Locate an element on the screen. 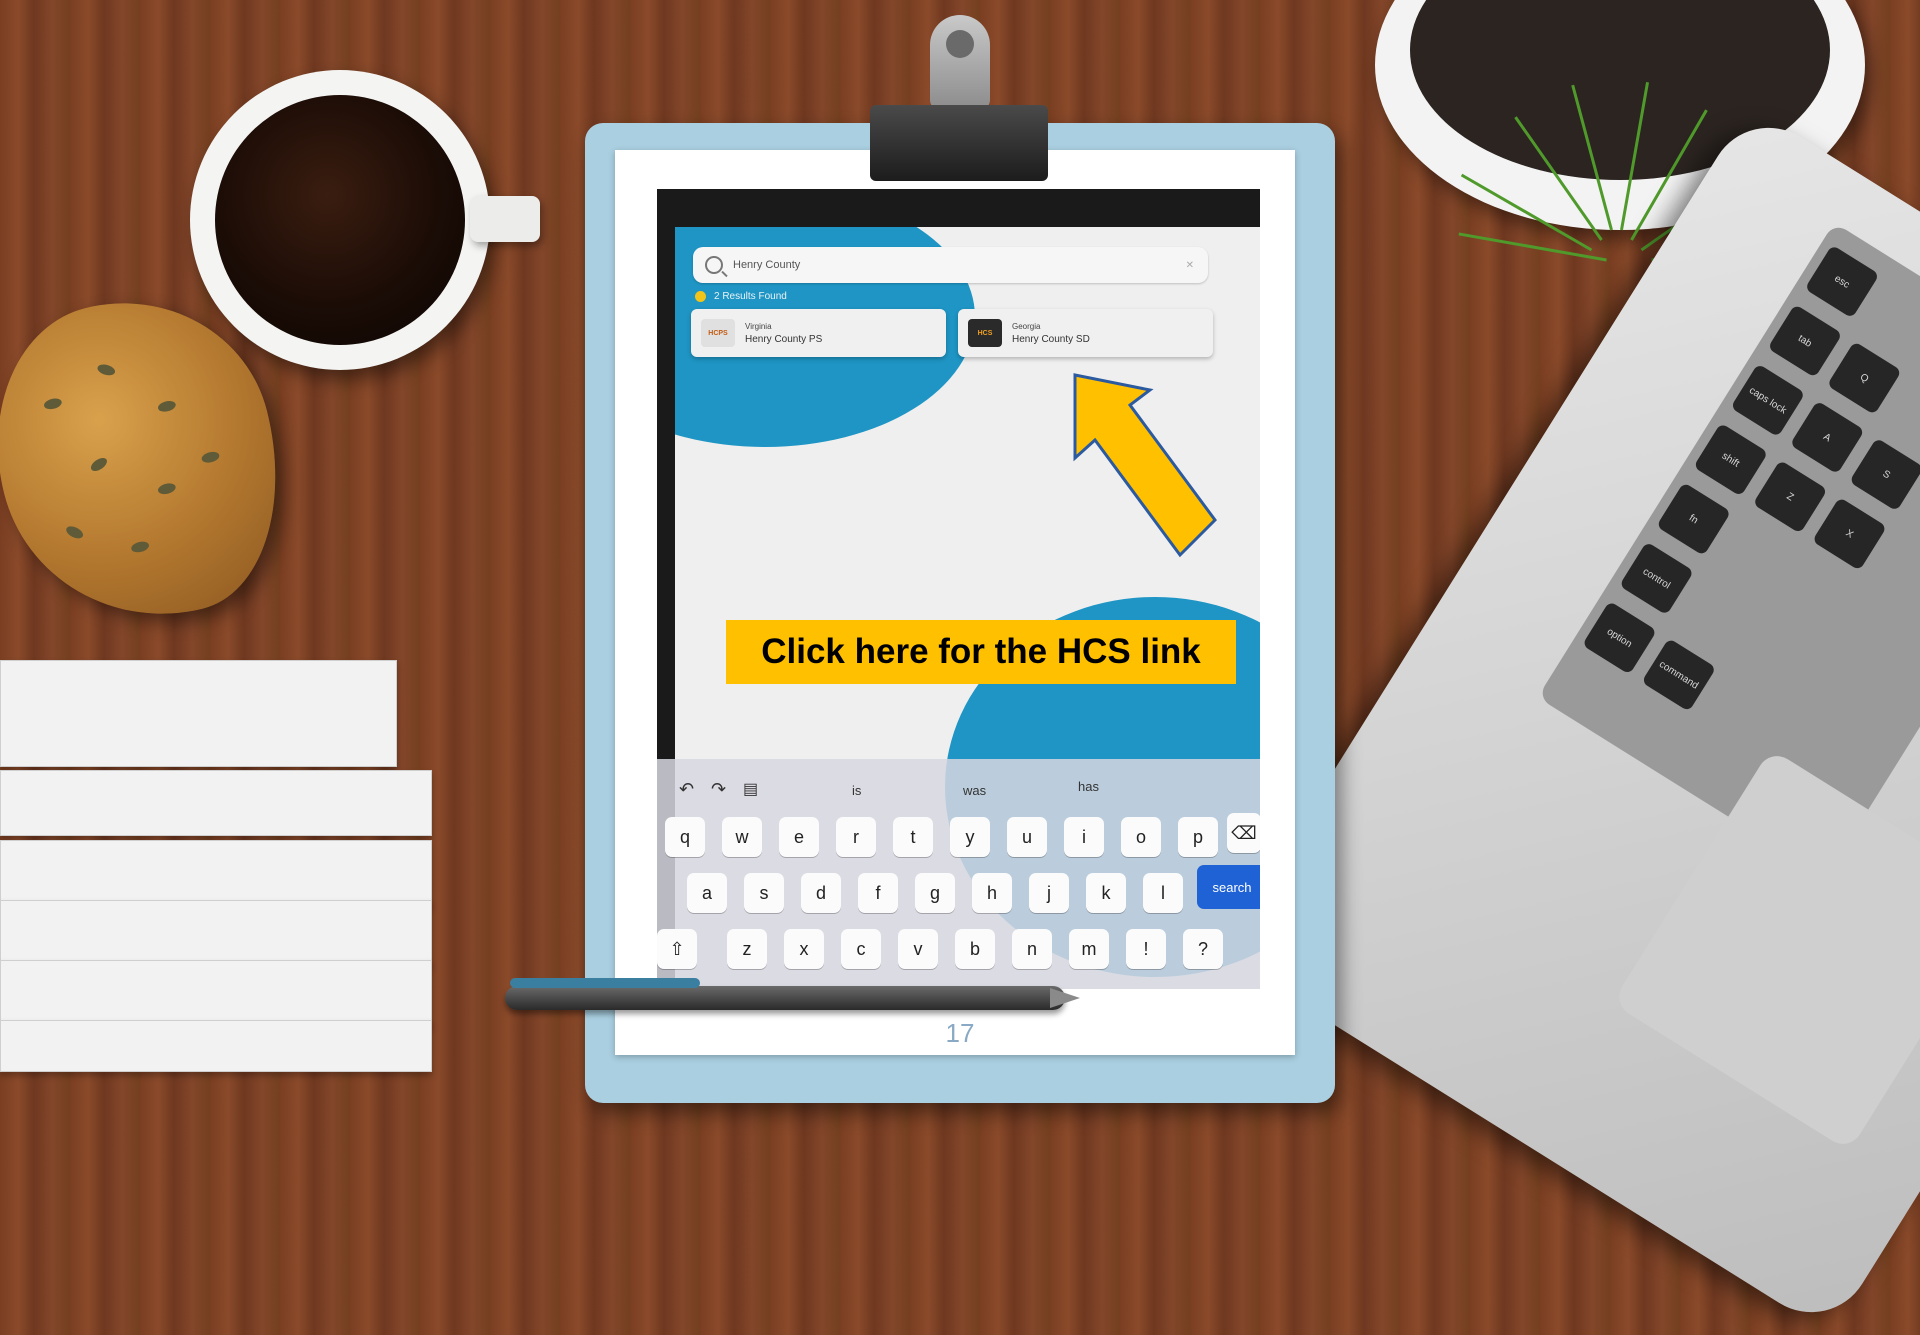  result-card-henry-county-ps: HCPS Virginia Henry County PS is located at coordinates (818, 333).